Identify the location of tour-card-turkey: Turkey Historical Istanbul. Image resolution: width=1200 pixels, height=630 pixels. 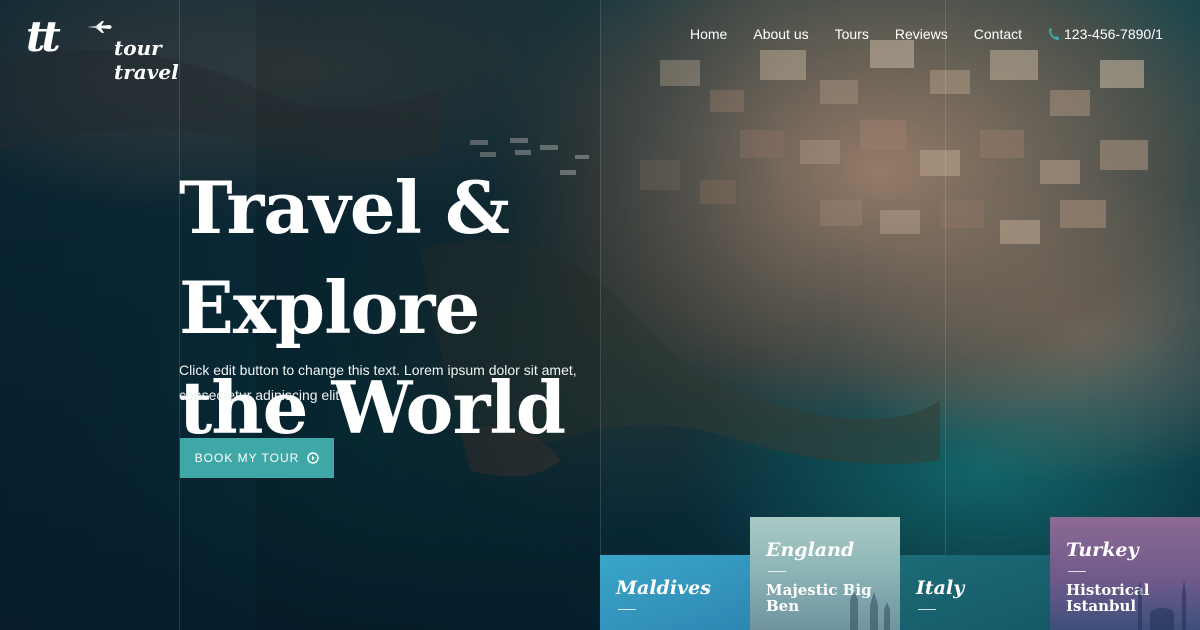
(1125, 573).